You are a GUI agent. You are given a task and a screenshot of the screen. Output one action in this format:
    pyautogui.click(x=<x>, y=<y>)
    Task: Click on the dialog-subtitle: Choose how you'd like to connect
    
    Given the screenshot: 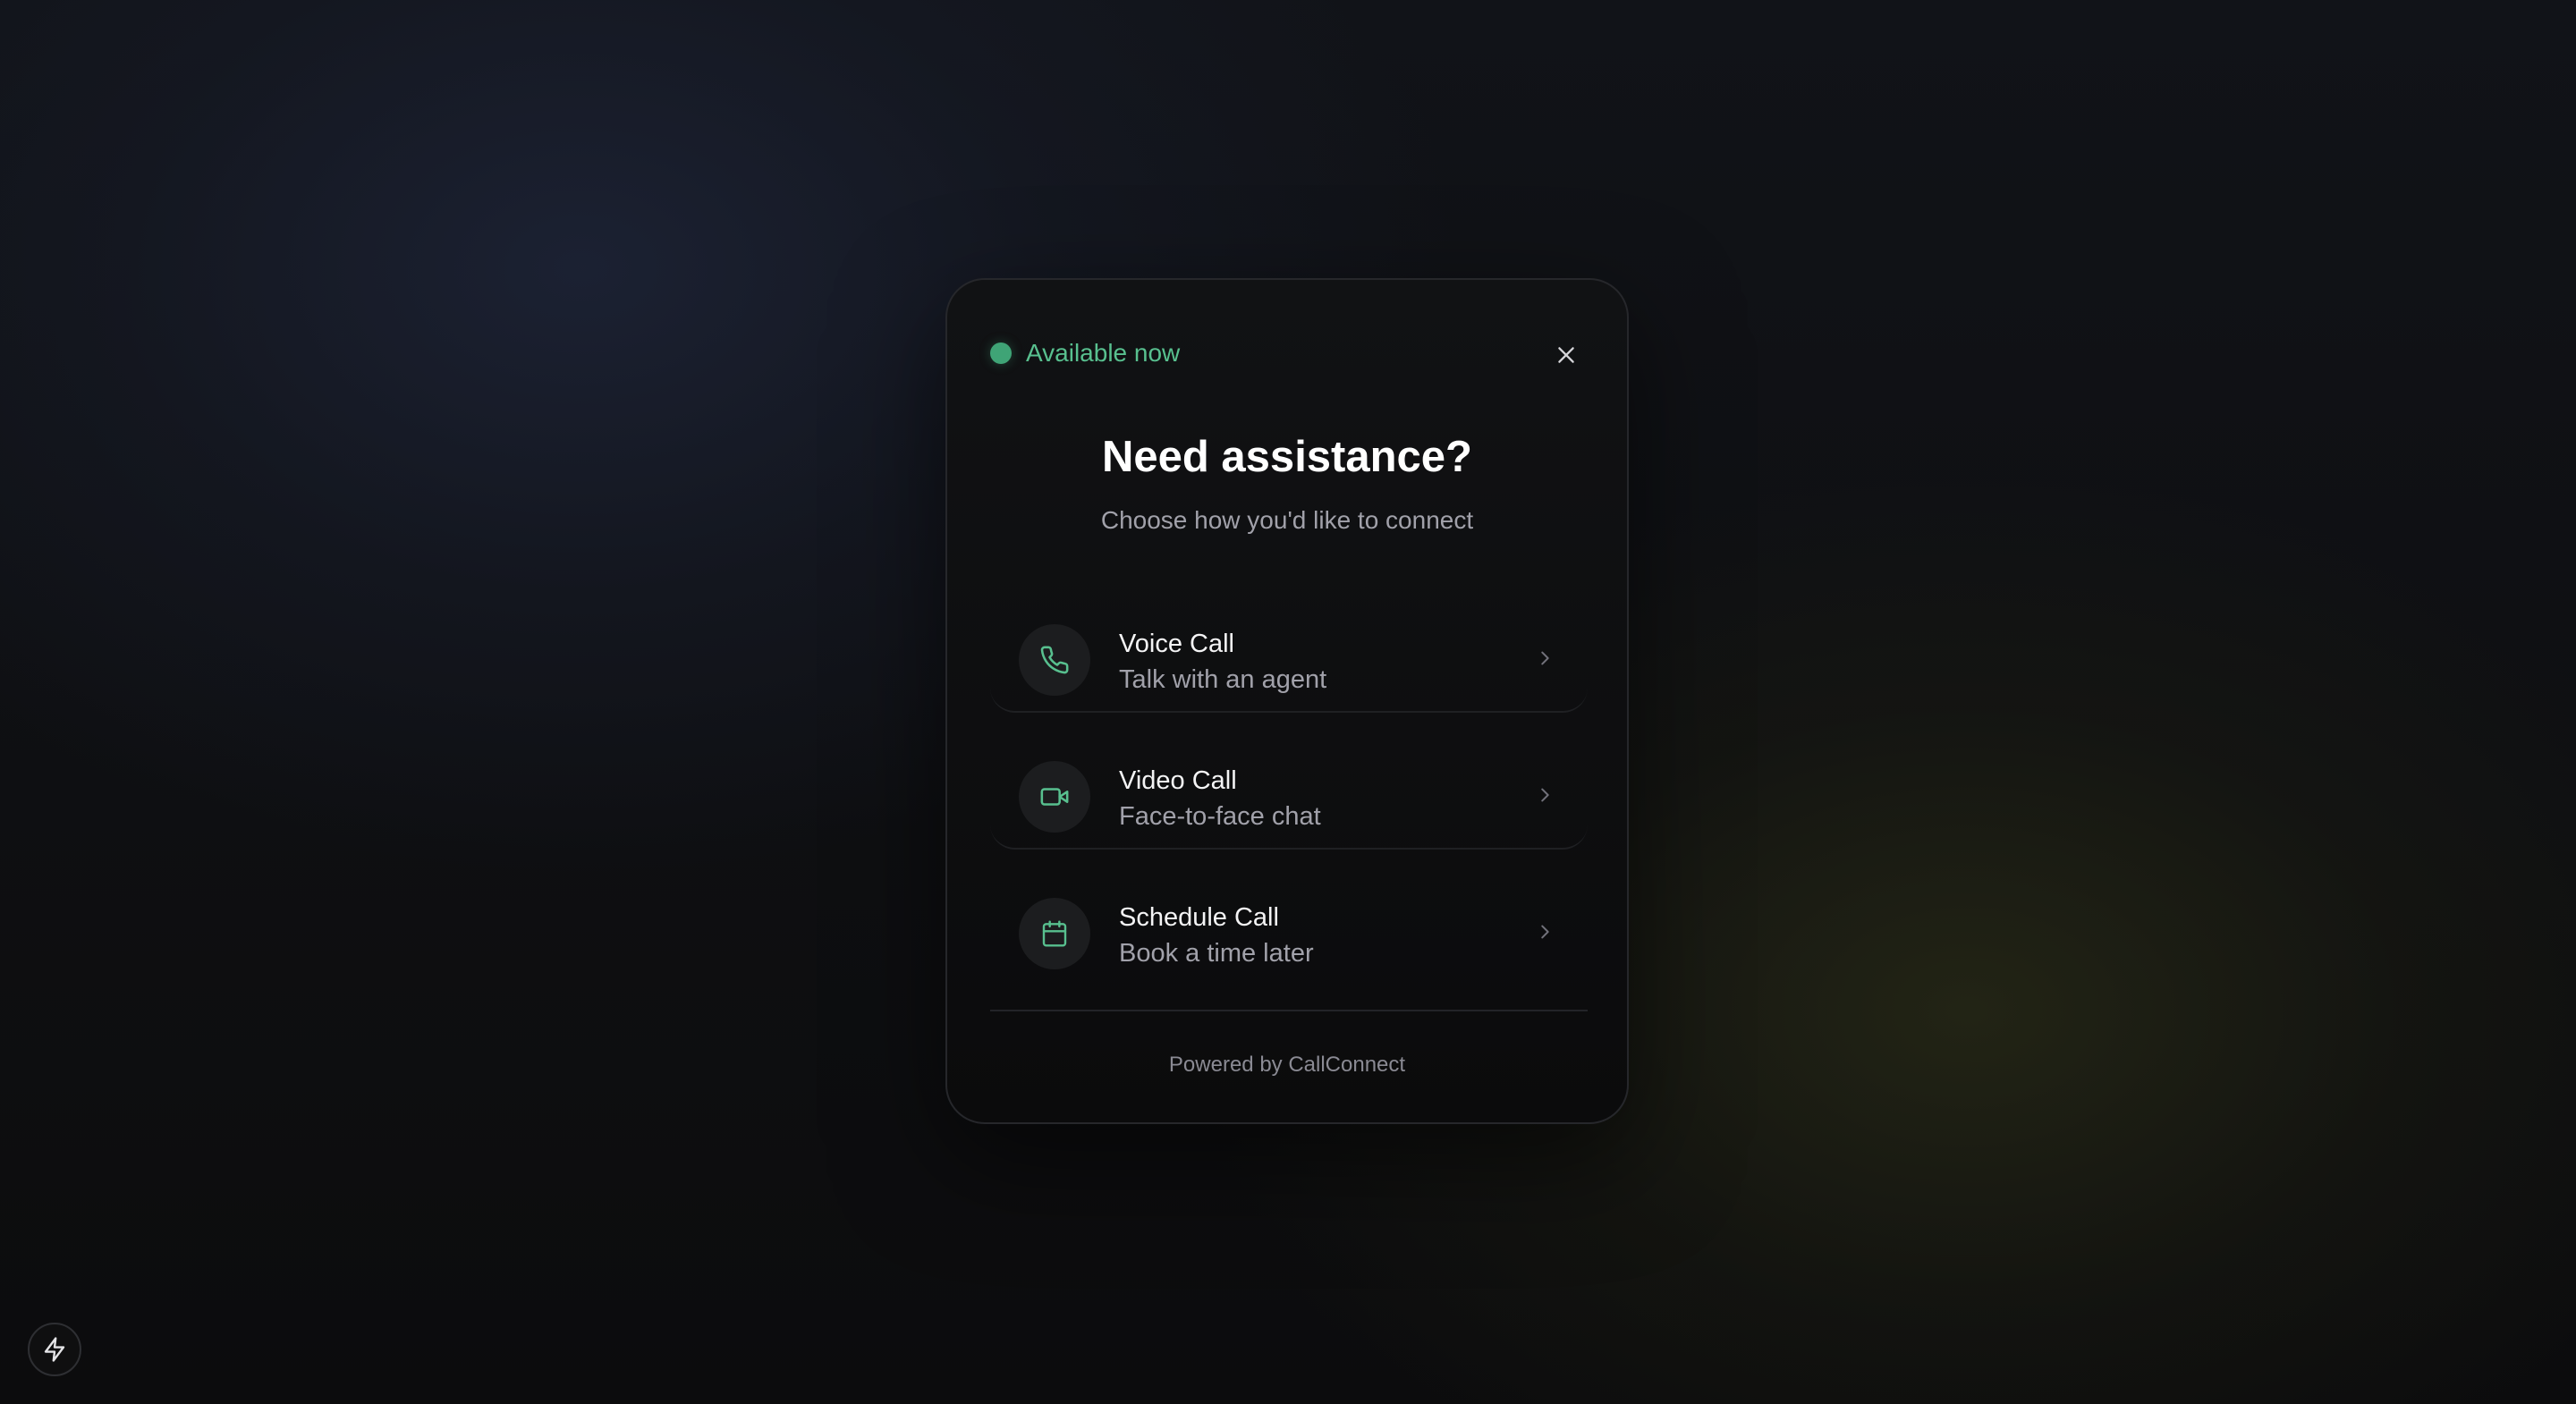 What is the action you would take?
    pyautogui.click(x=1287, y=520)
    